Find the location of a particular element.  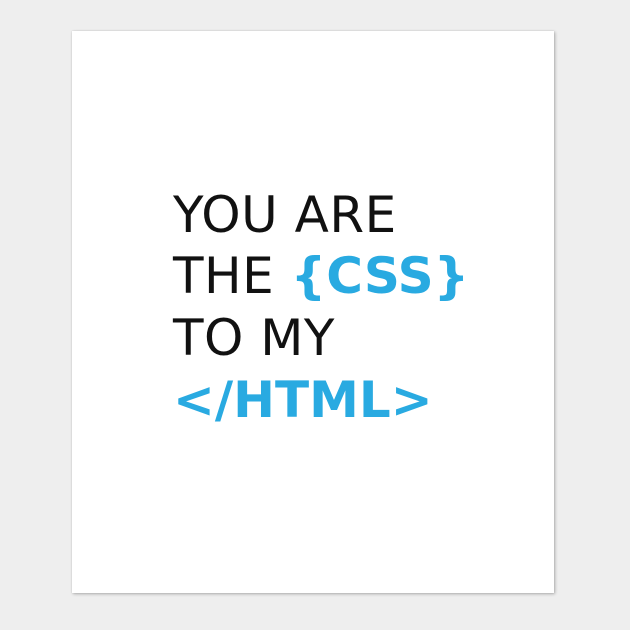

poster-line-1: YOU ARE is located at coordinates (285, 215).